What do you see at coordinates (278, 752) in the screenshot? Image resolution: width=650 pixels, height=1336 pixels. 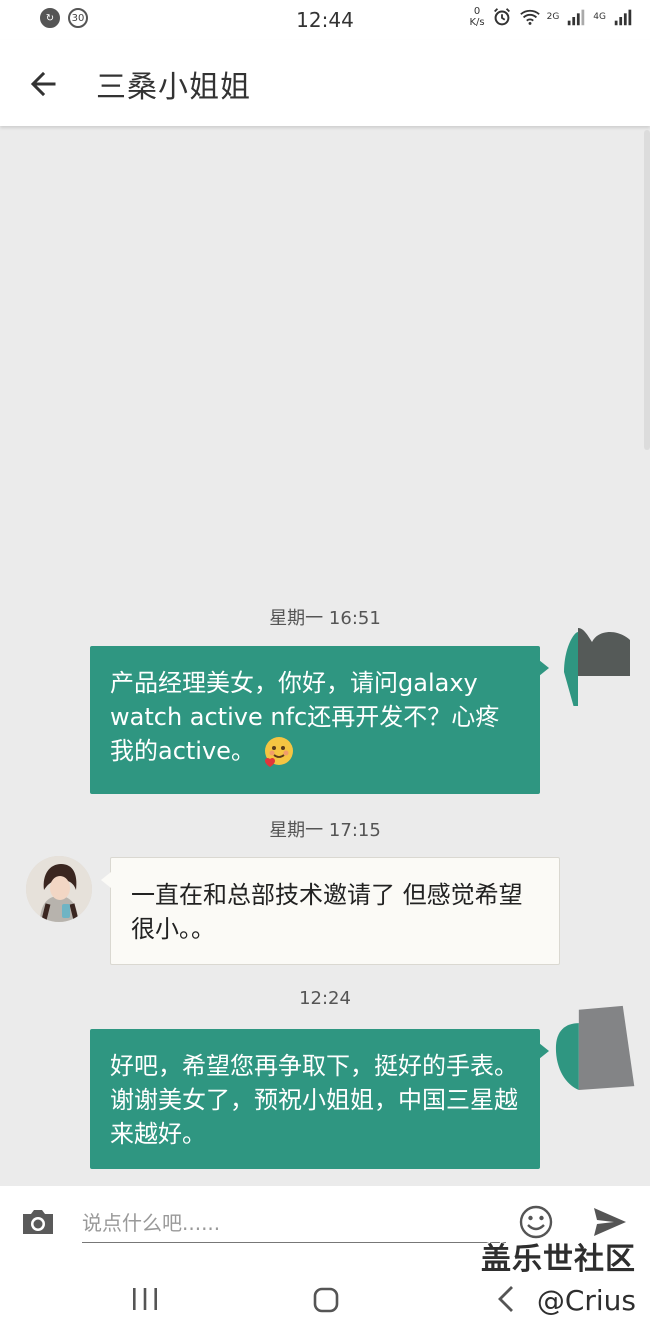 I see `hugging-heart-emoji-icon` at bounding box center [278, 752].